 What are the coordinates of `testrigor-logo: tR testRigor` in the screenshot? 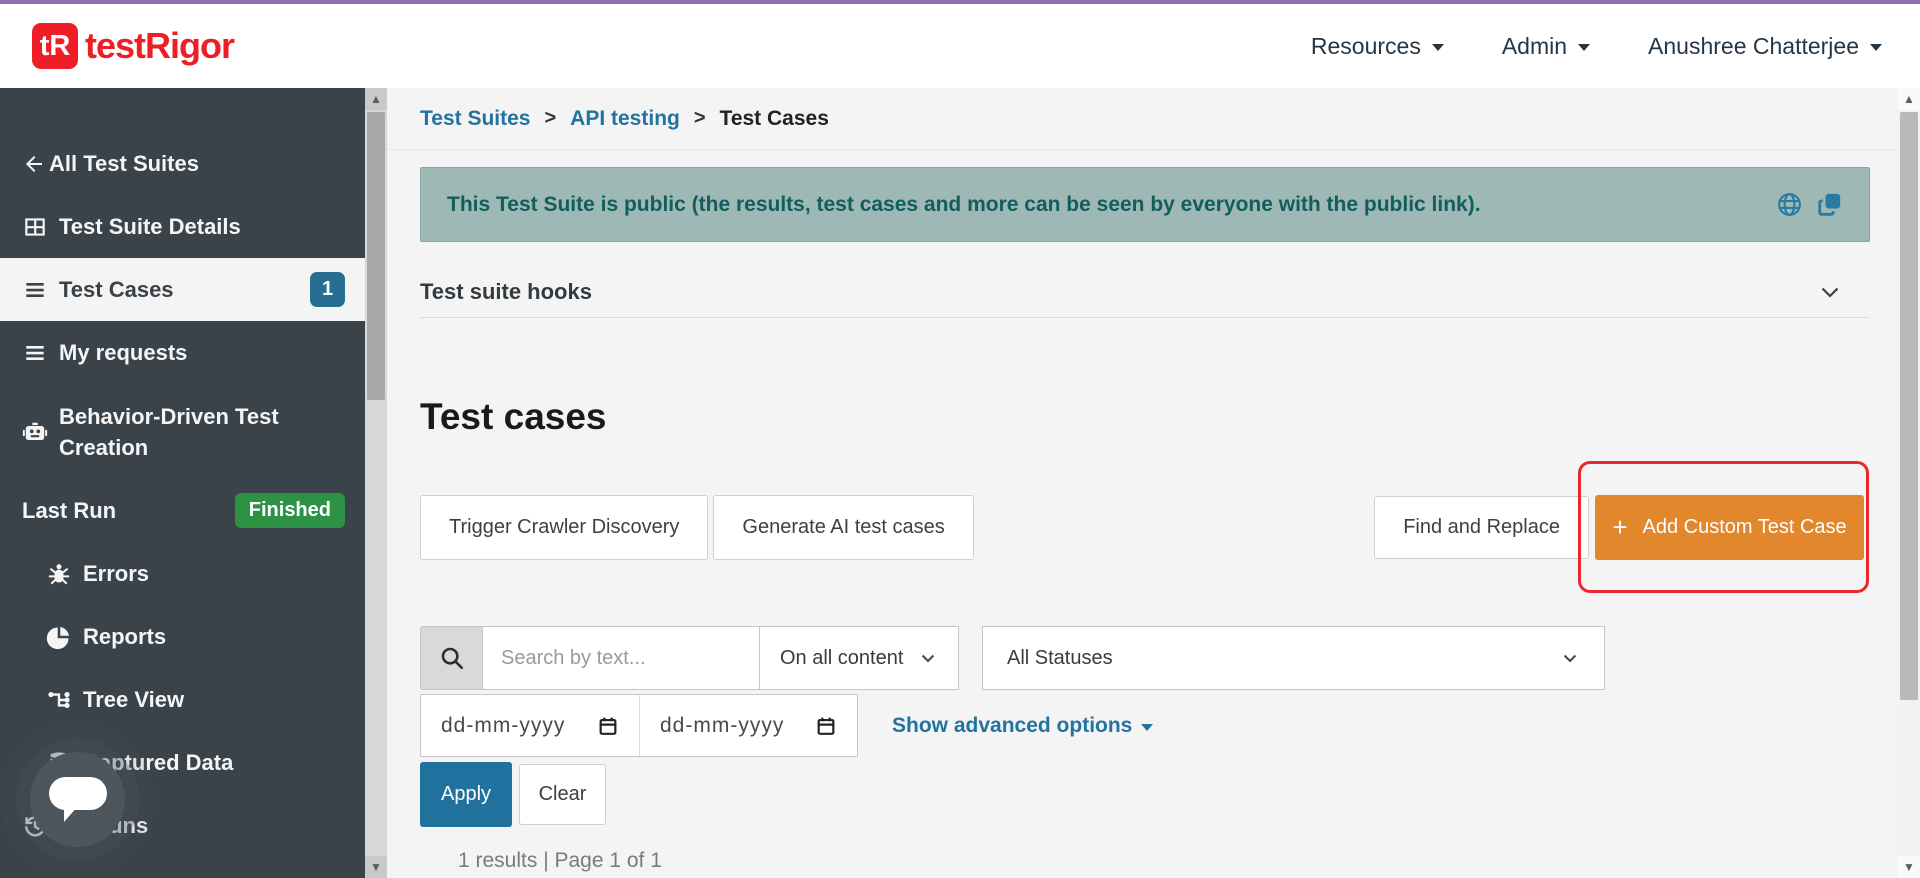 It's located at (133, 46).